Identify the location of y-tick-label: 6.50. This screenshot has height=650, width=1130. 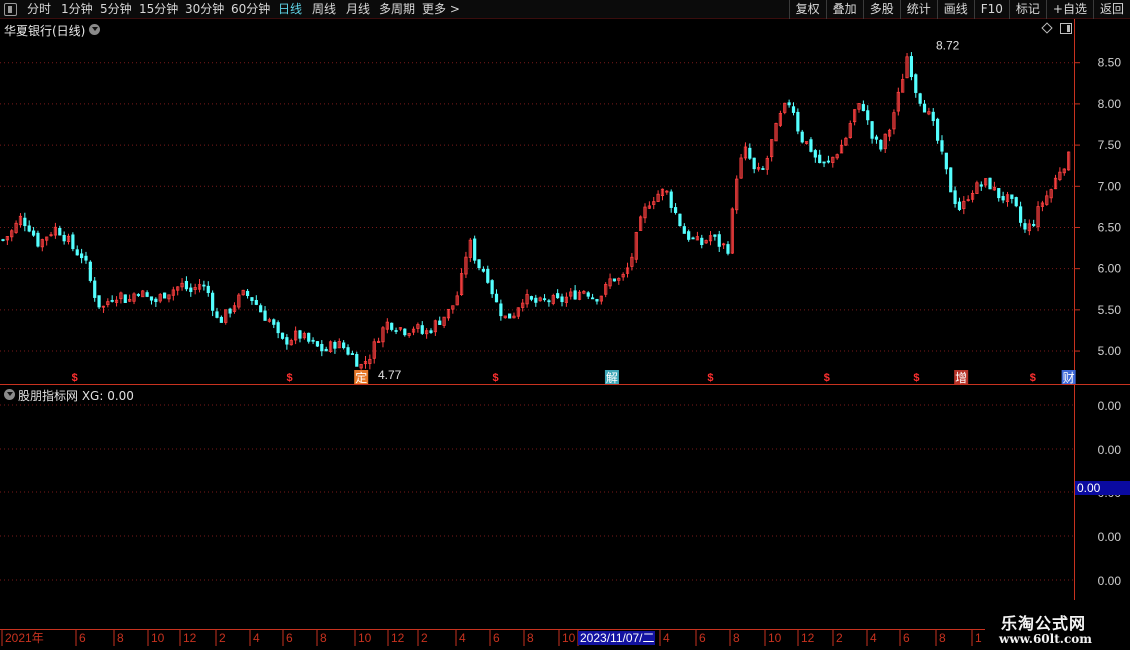
(1110, 227).